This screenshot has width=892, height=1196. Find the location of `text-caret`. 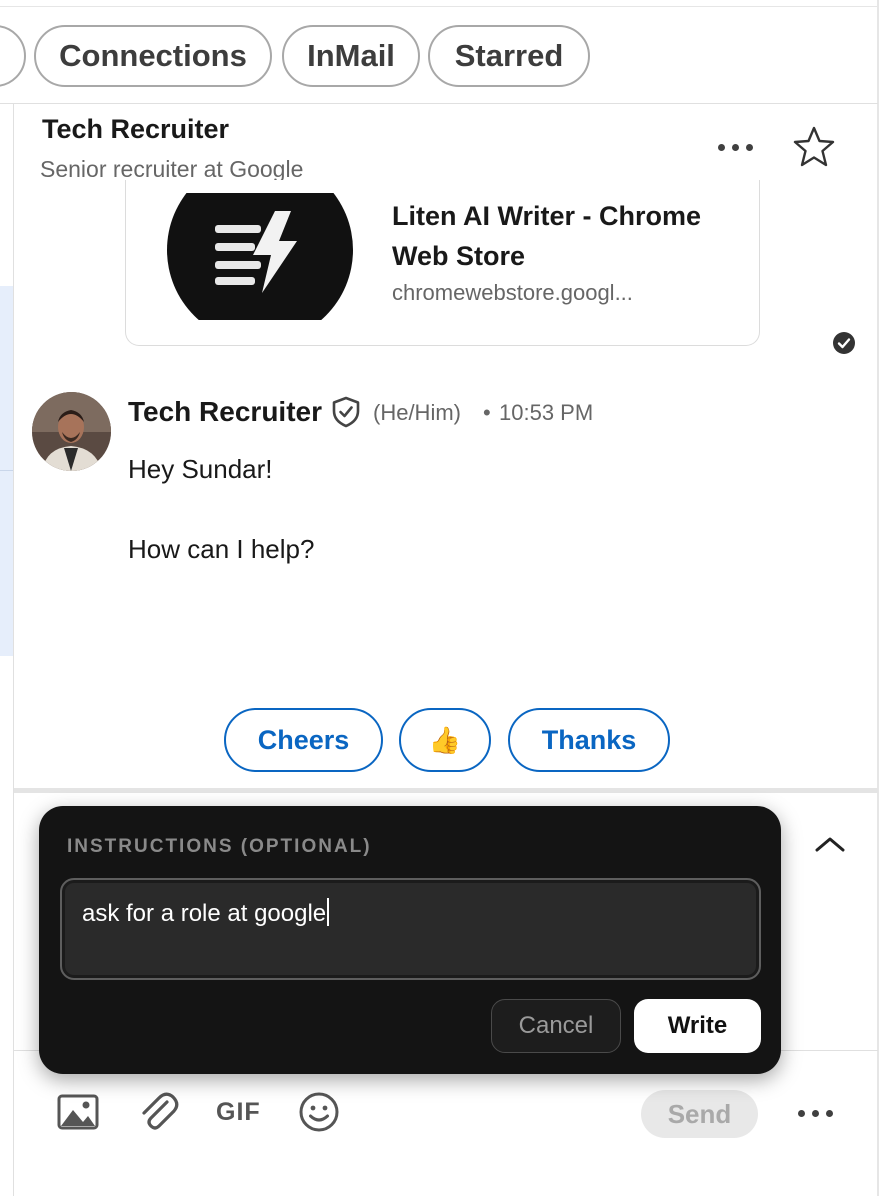

text-caret is located at coordinates (328, 912).